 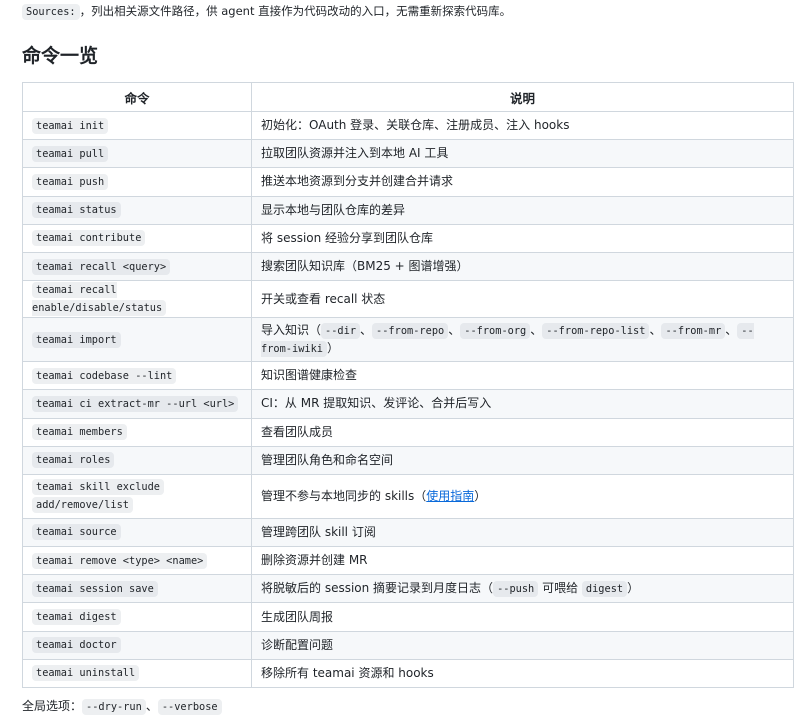 I want to click on global-options: 全局选项： --dry-run、 --verbose, so click(x=122, y=706).